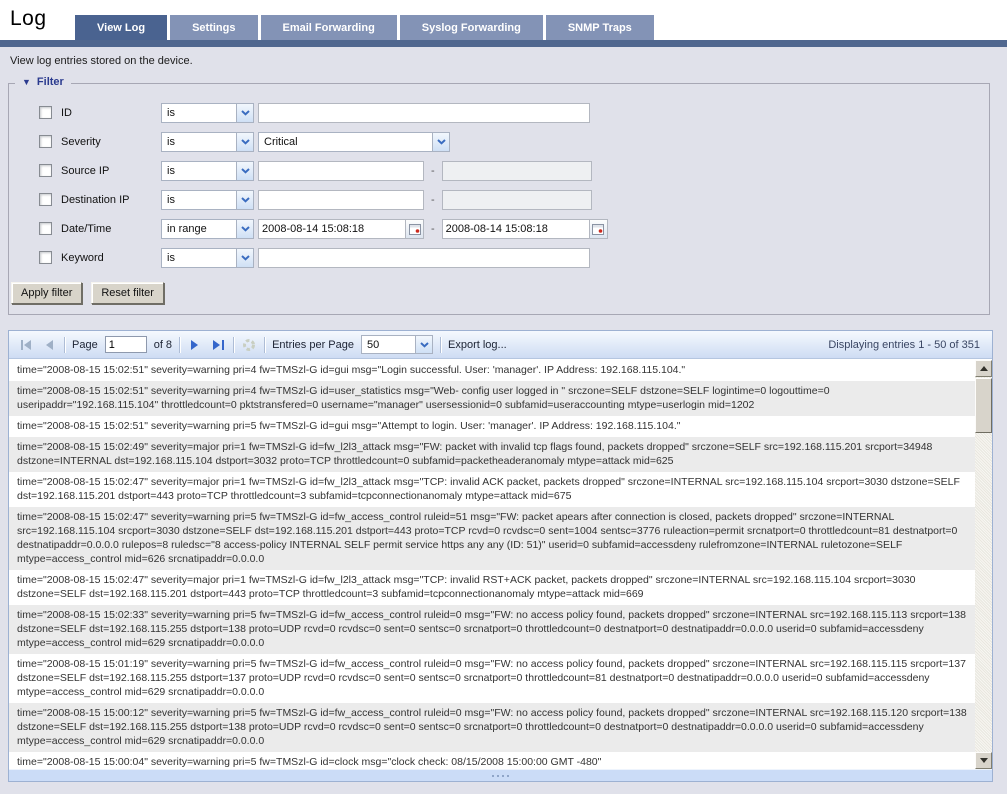 Image resolution: width=1007 pixels, height=794 pixels. I want to click on filter-buttons: Apply filter Reset filter, so click(500, 293).